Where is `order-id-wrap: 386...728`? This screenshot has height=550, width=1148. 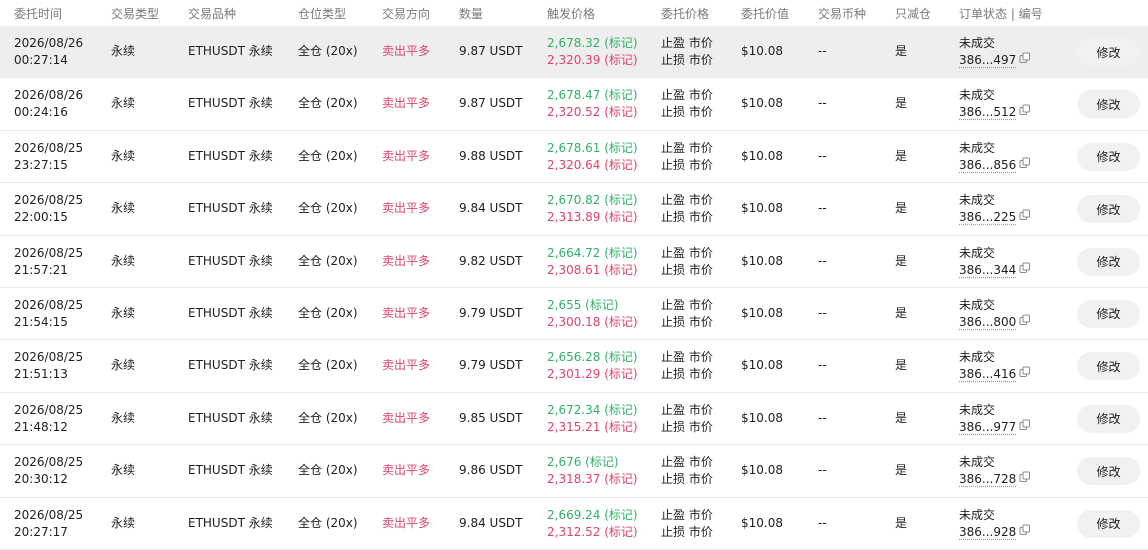
order-id-wrap: 386...728 is located at coordinates (995, 479).